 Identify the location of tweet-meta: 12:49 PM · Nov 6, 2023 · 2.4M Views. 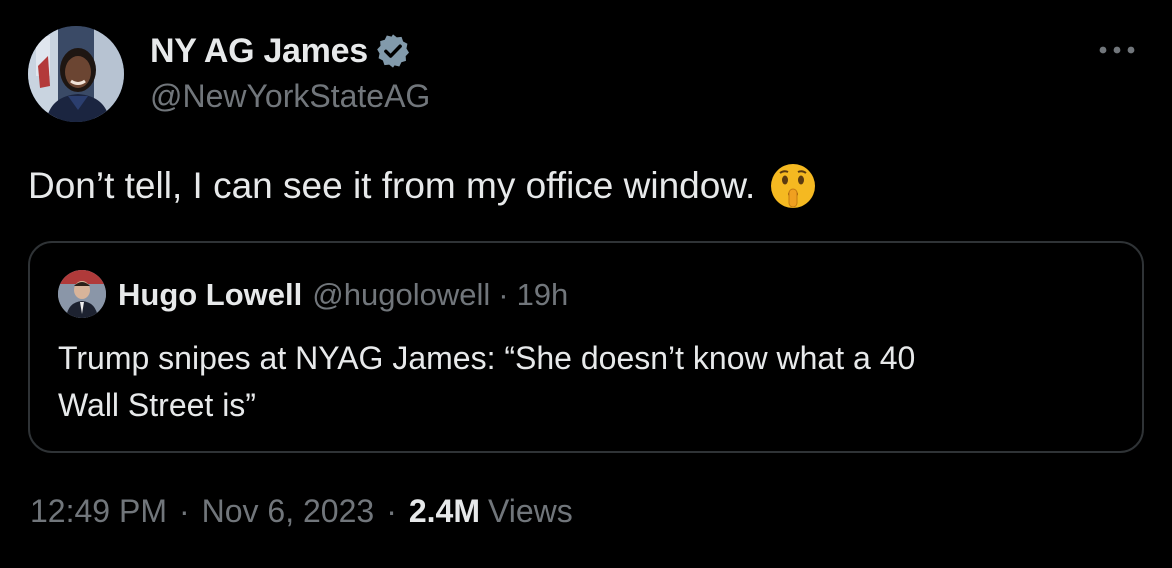
(301, 511).